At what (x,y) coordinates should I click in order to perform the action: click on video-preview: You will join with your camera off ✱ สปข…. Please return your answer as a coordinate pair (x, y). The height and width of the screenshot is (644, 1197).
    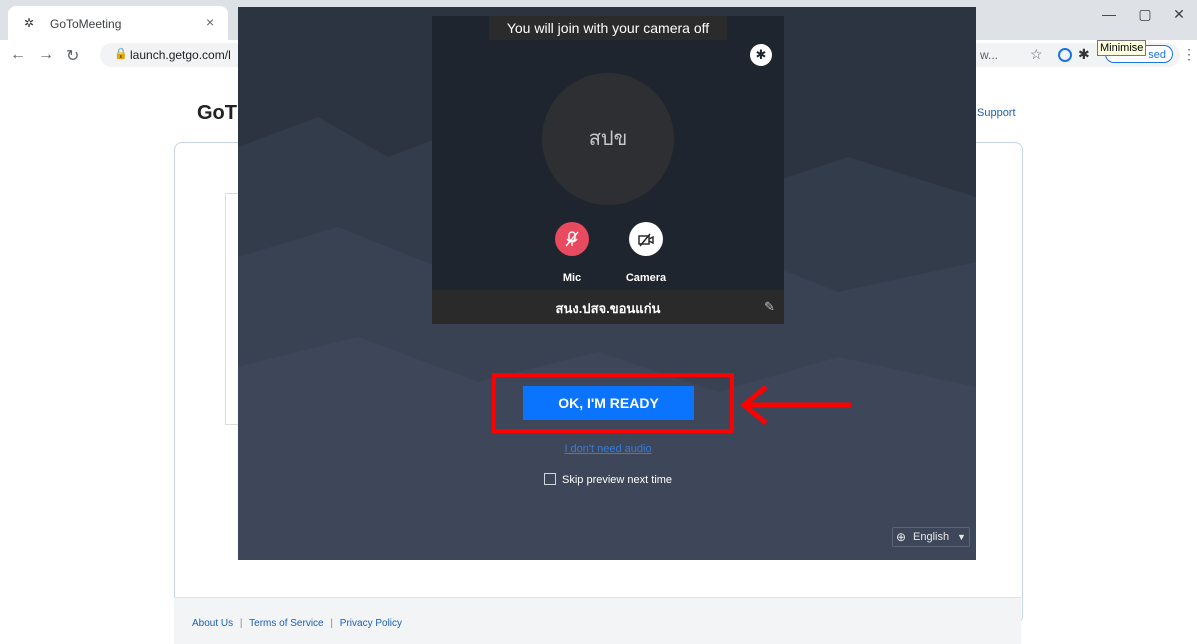
    Looking at the image, I should click on (608, 170).